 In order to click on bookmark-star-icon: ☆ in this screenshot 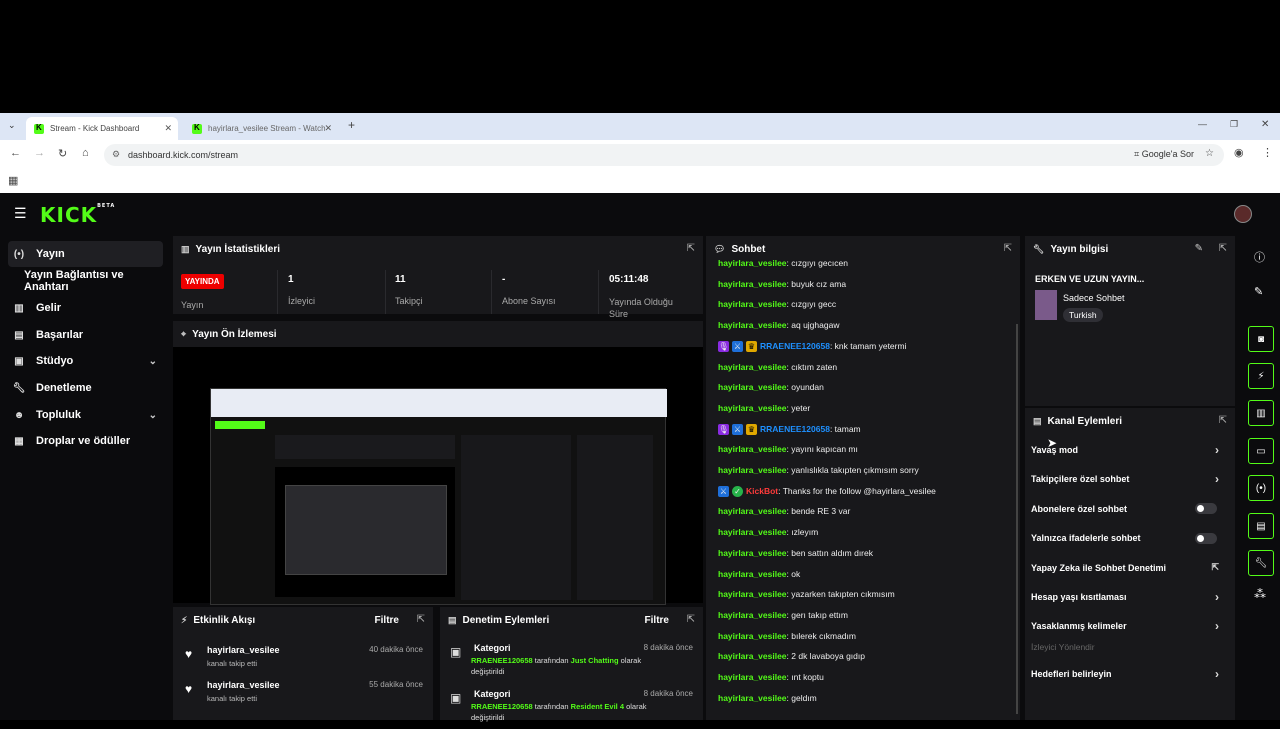, I will do `click(1209, 153)`.